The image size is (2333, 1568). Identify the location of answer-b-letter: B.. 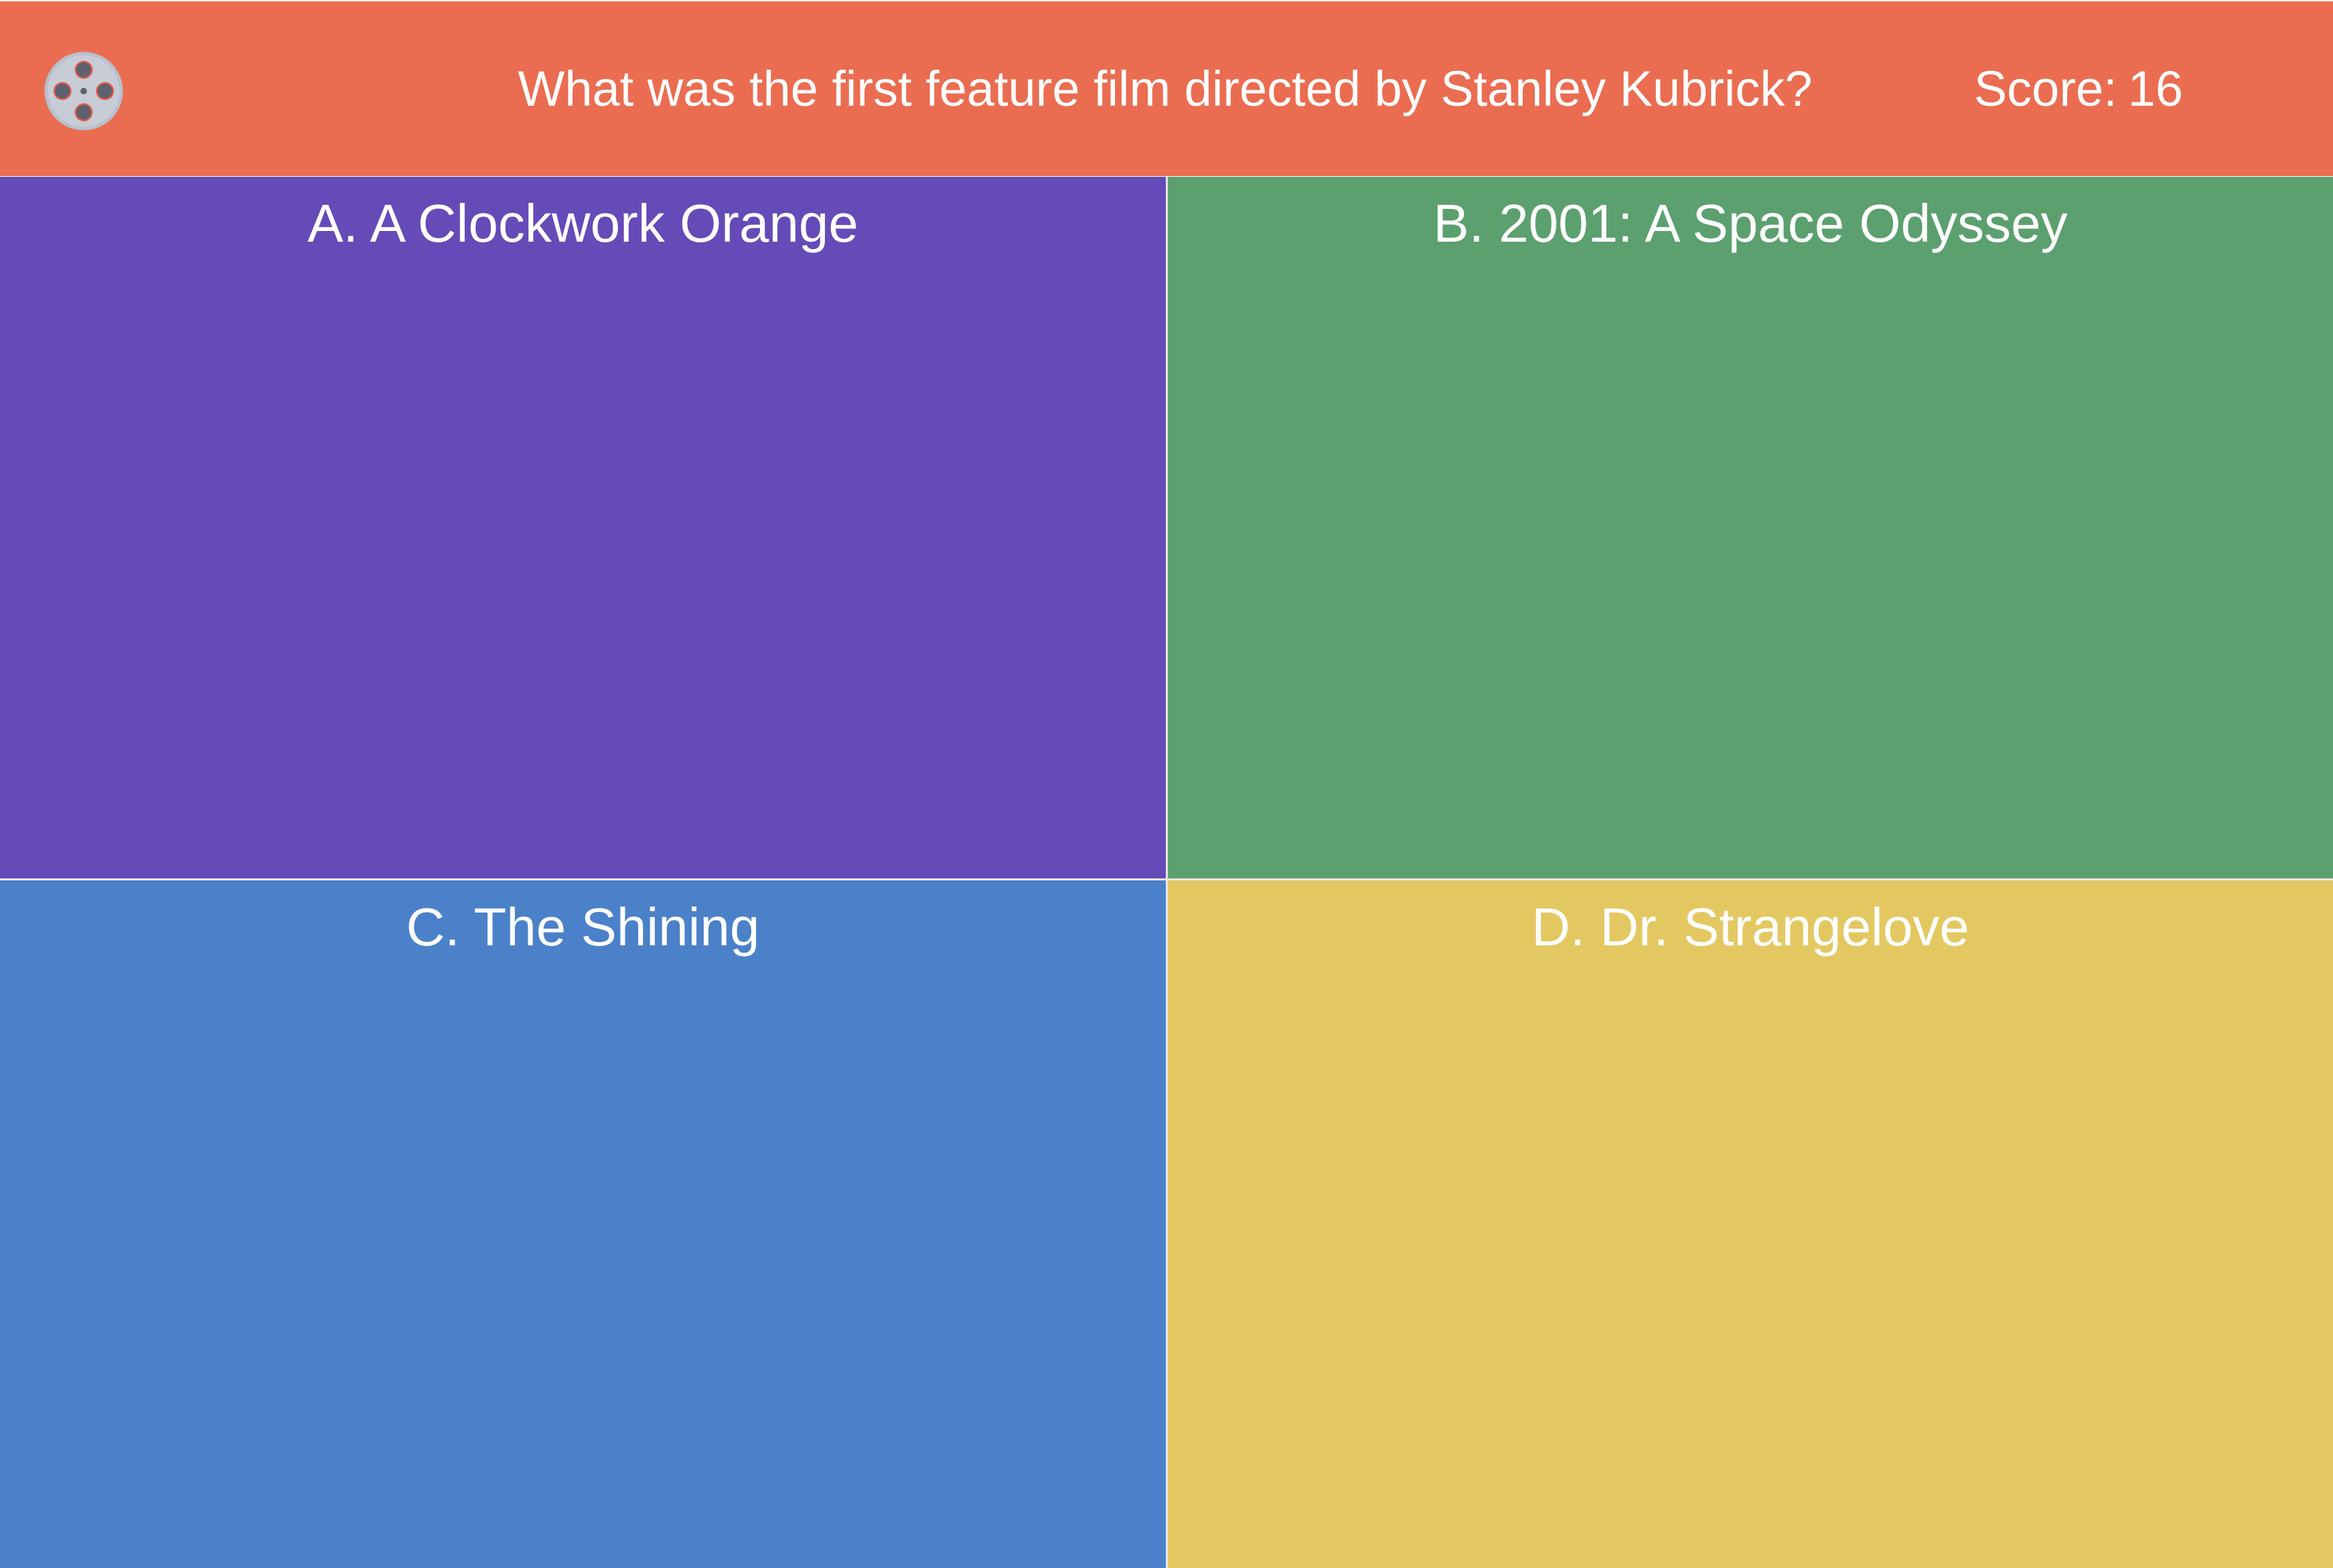
(1458, 223).